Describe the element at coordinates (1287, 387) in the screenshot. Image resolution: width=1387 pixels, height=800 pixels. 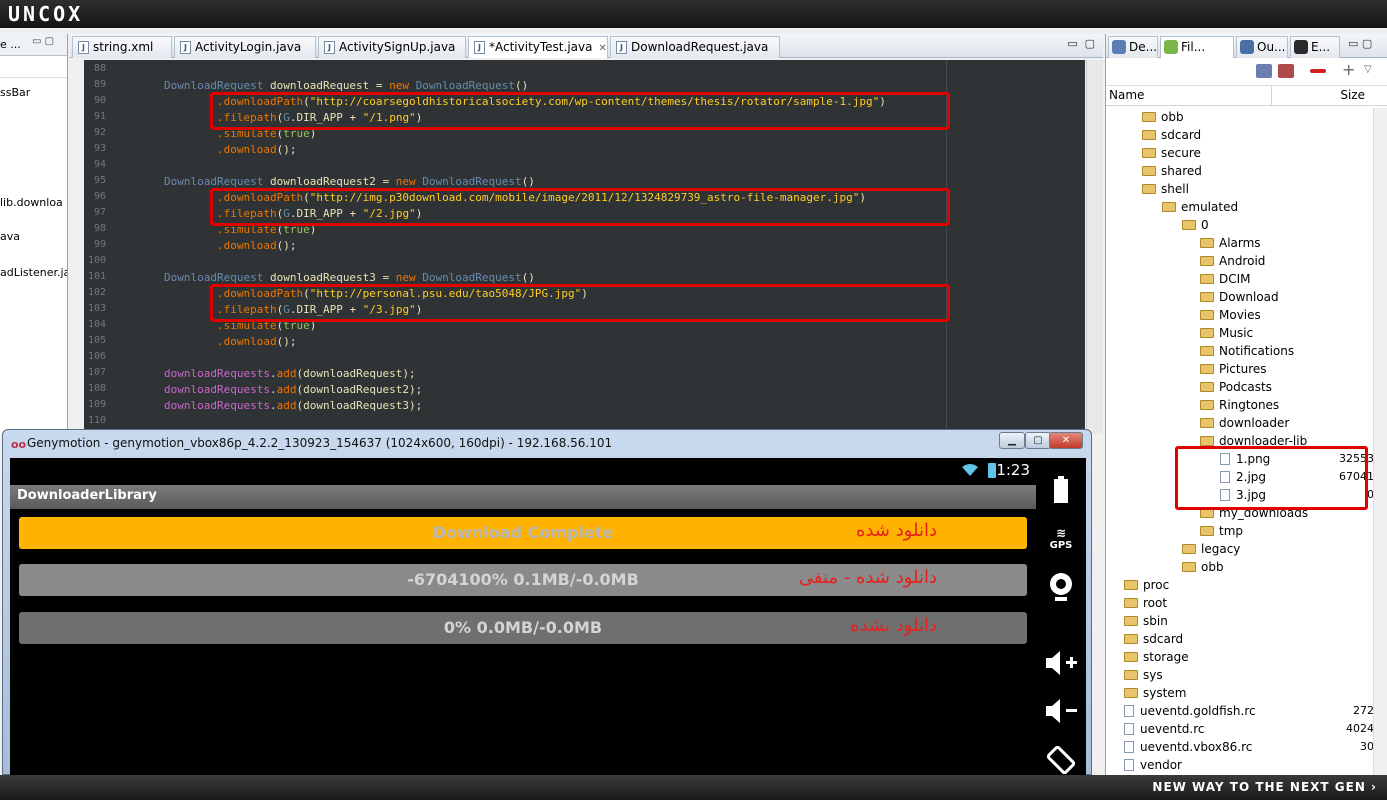
I see `tree-node: Podcasts` at that location.